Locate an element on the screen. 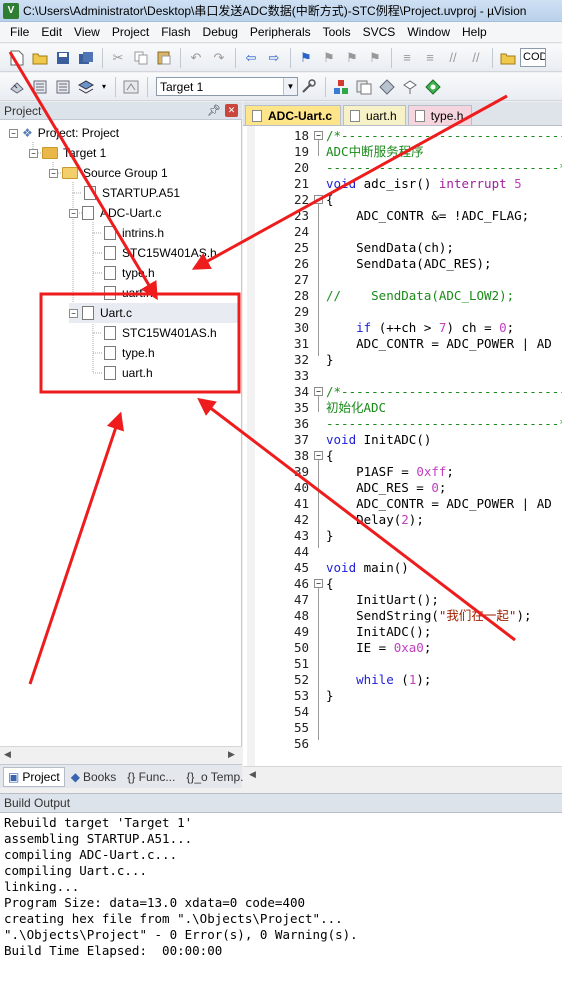  menu-peripherals: Peripherals is located at coordinates (280, 32).